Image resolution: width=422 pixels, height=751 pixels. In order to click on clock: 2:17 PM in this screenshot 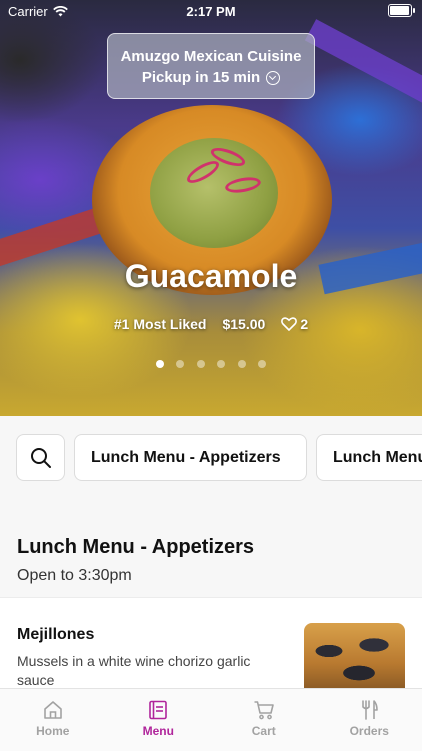, I will do `click(211, 11)`.